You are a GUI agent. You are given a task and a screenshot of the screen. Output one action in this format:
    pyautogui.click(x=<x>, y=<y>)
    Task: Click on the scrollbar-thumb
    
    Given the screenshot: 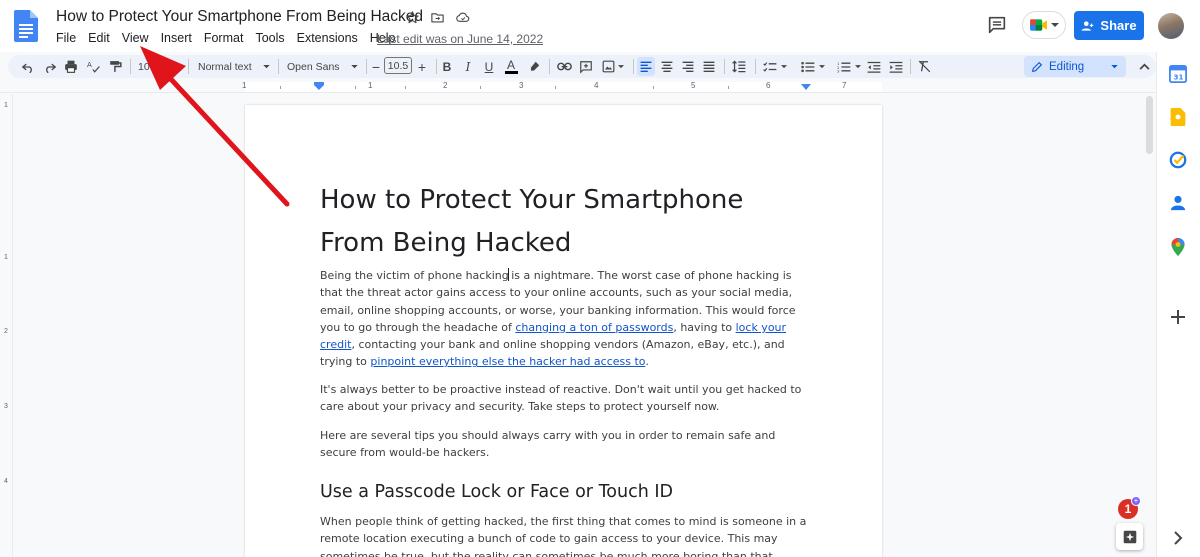 What is the action you would take?
    pyautogui.click(x=1149, y=125)
    